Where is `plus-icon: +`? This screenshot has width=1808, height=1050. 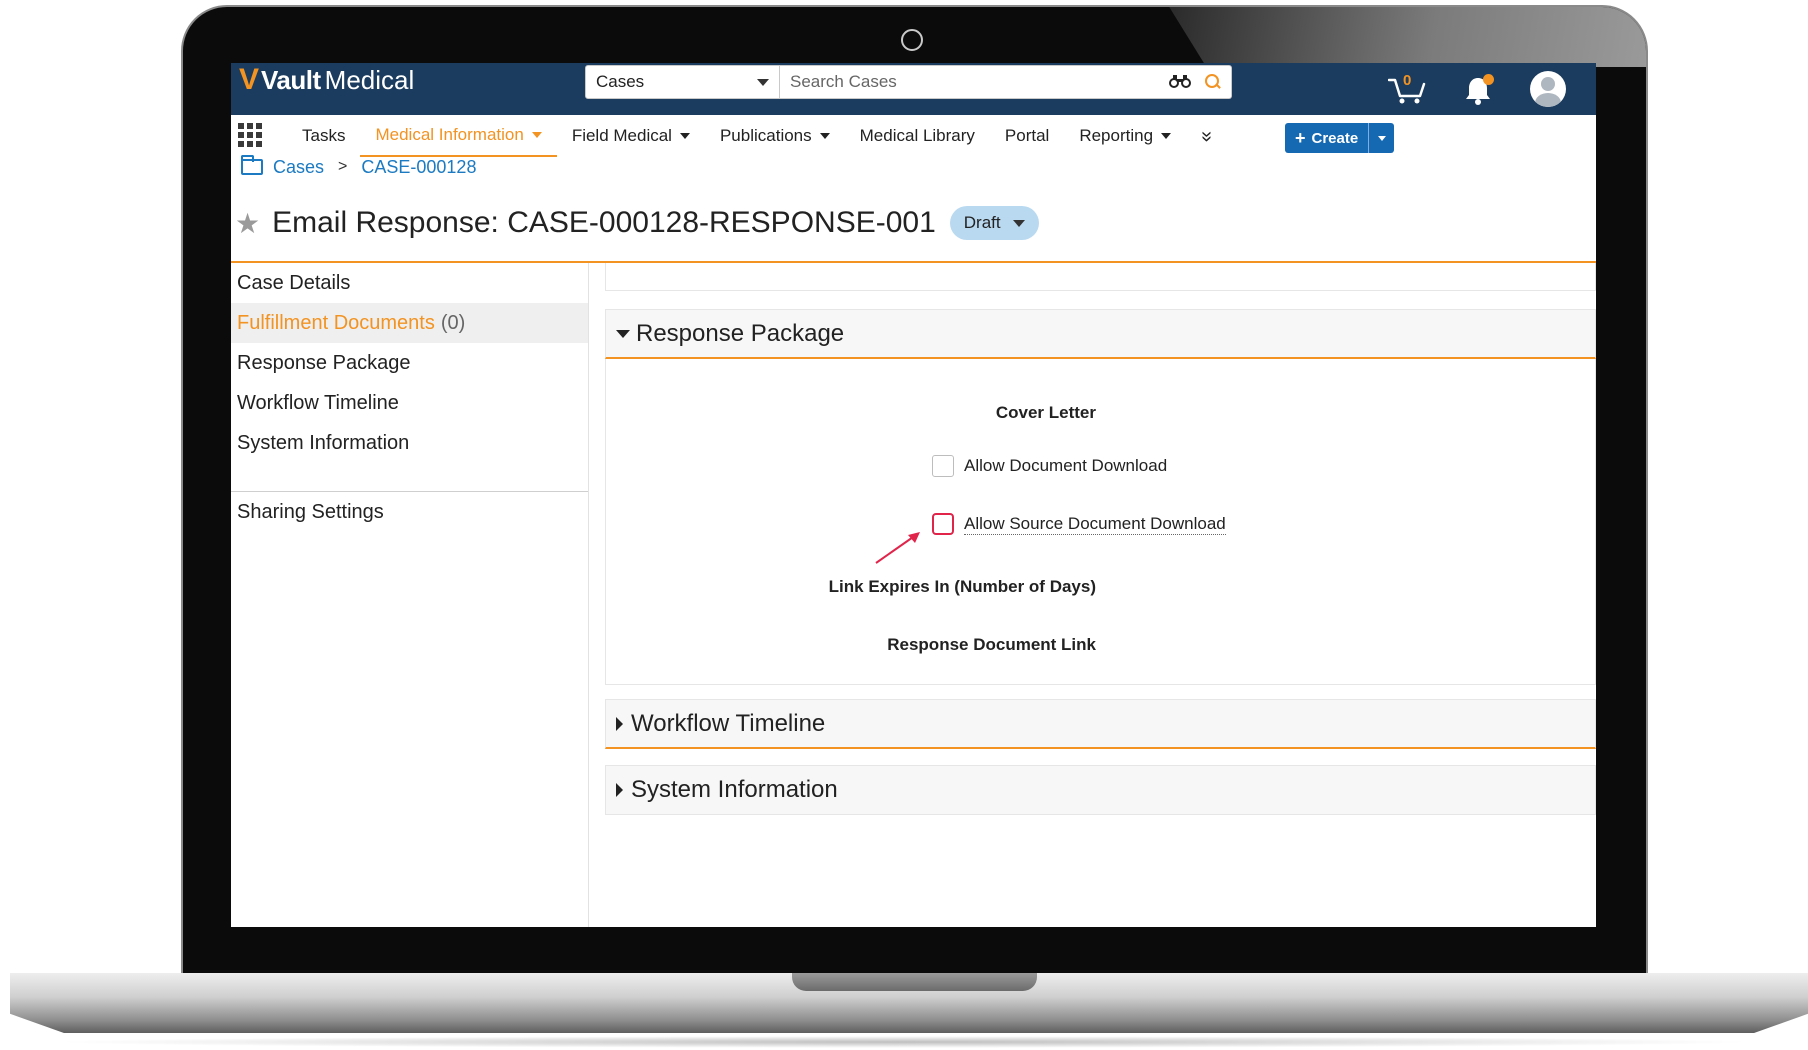 plus-icon: + is located at coordinates (1300, 137).